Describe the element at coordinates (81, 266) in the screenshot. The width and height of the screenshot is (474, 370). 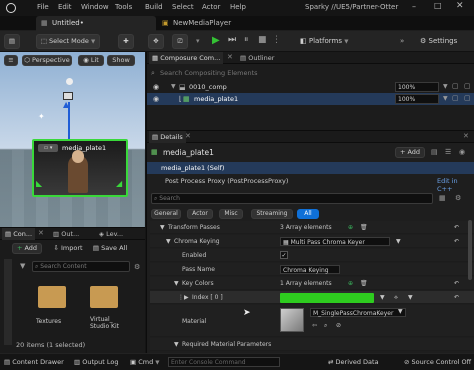
I see `content-search-input: ⌕ Search Content` at that location.